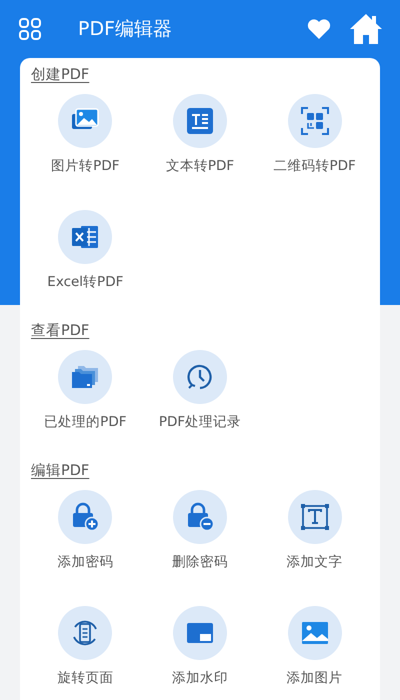 This screenshot has height=700, width=400. I want to click on section-heading: 编辑PDF, so click(60, 471).